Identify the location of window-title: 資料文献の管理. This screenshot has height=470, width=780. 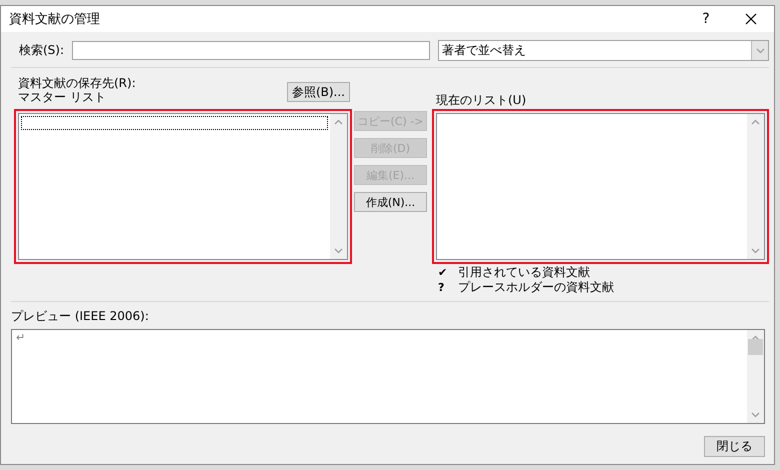
(55, 19).